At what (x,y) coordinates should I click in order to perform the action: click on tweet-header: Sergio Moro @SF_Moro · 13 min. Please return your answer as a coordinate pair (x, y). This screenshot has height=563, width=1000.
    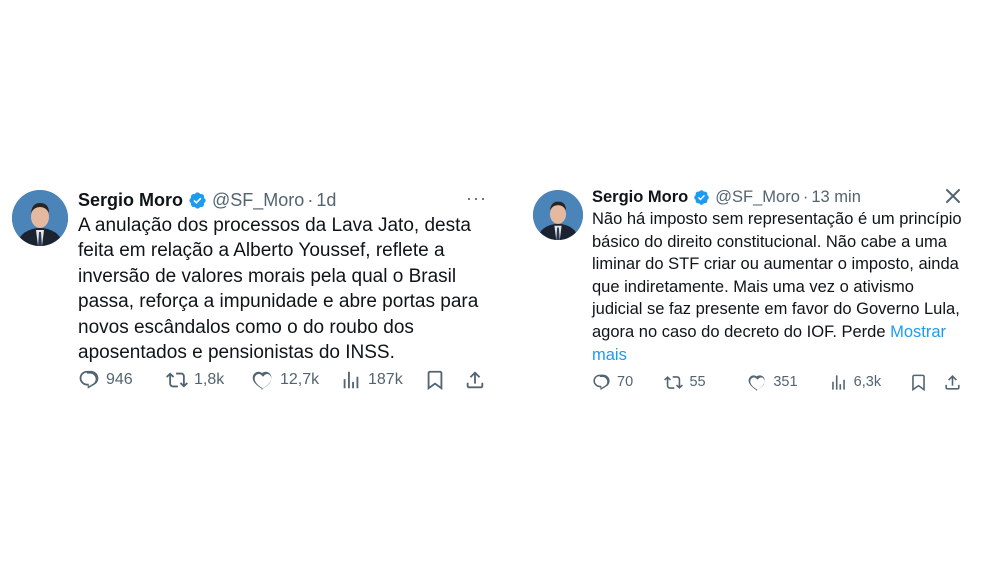
    Looking at the image, I should click on (726, 197).